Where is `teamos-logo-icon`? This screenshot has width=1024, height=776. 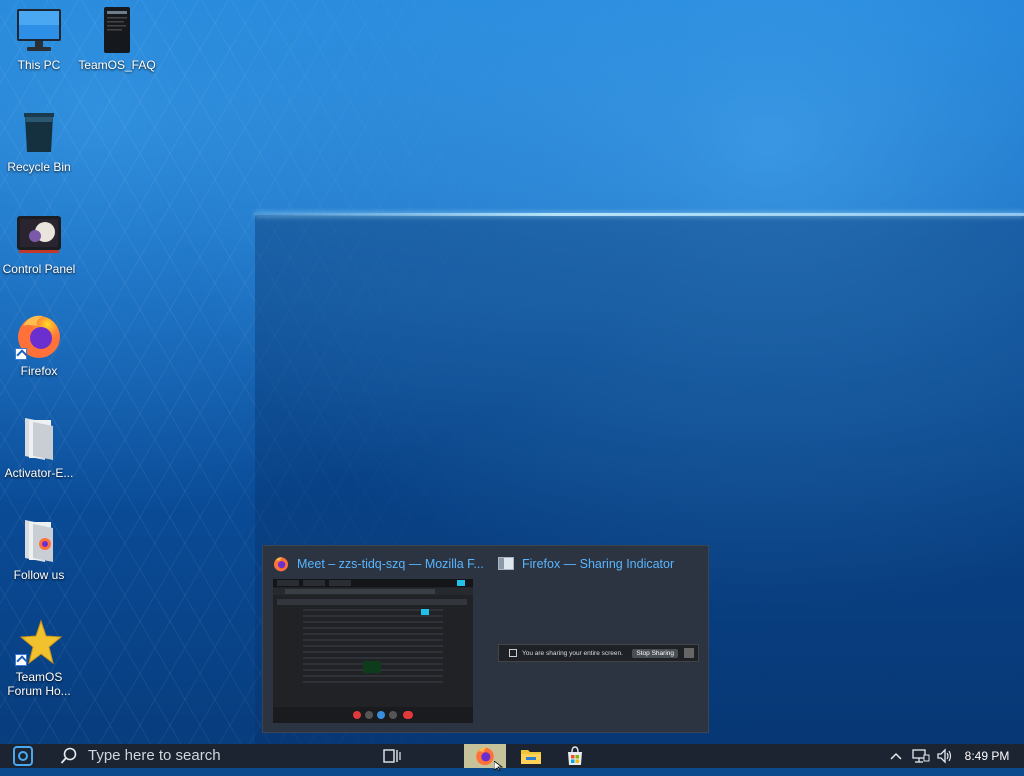 teamos-logo-icon is located at coordinates (23, 756).